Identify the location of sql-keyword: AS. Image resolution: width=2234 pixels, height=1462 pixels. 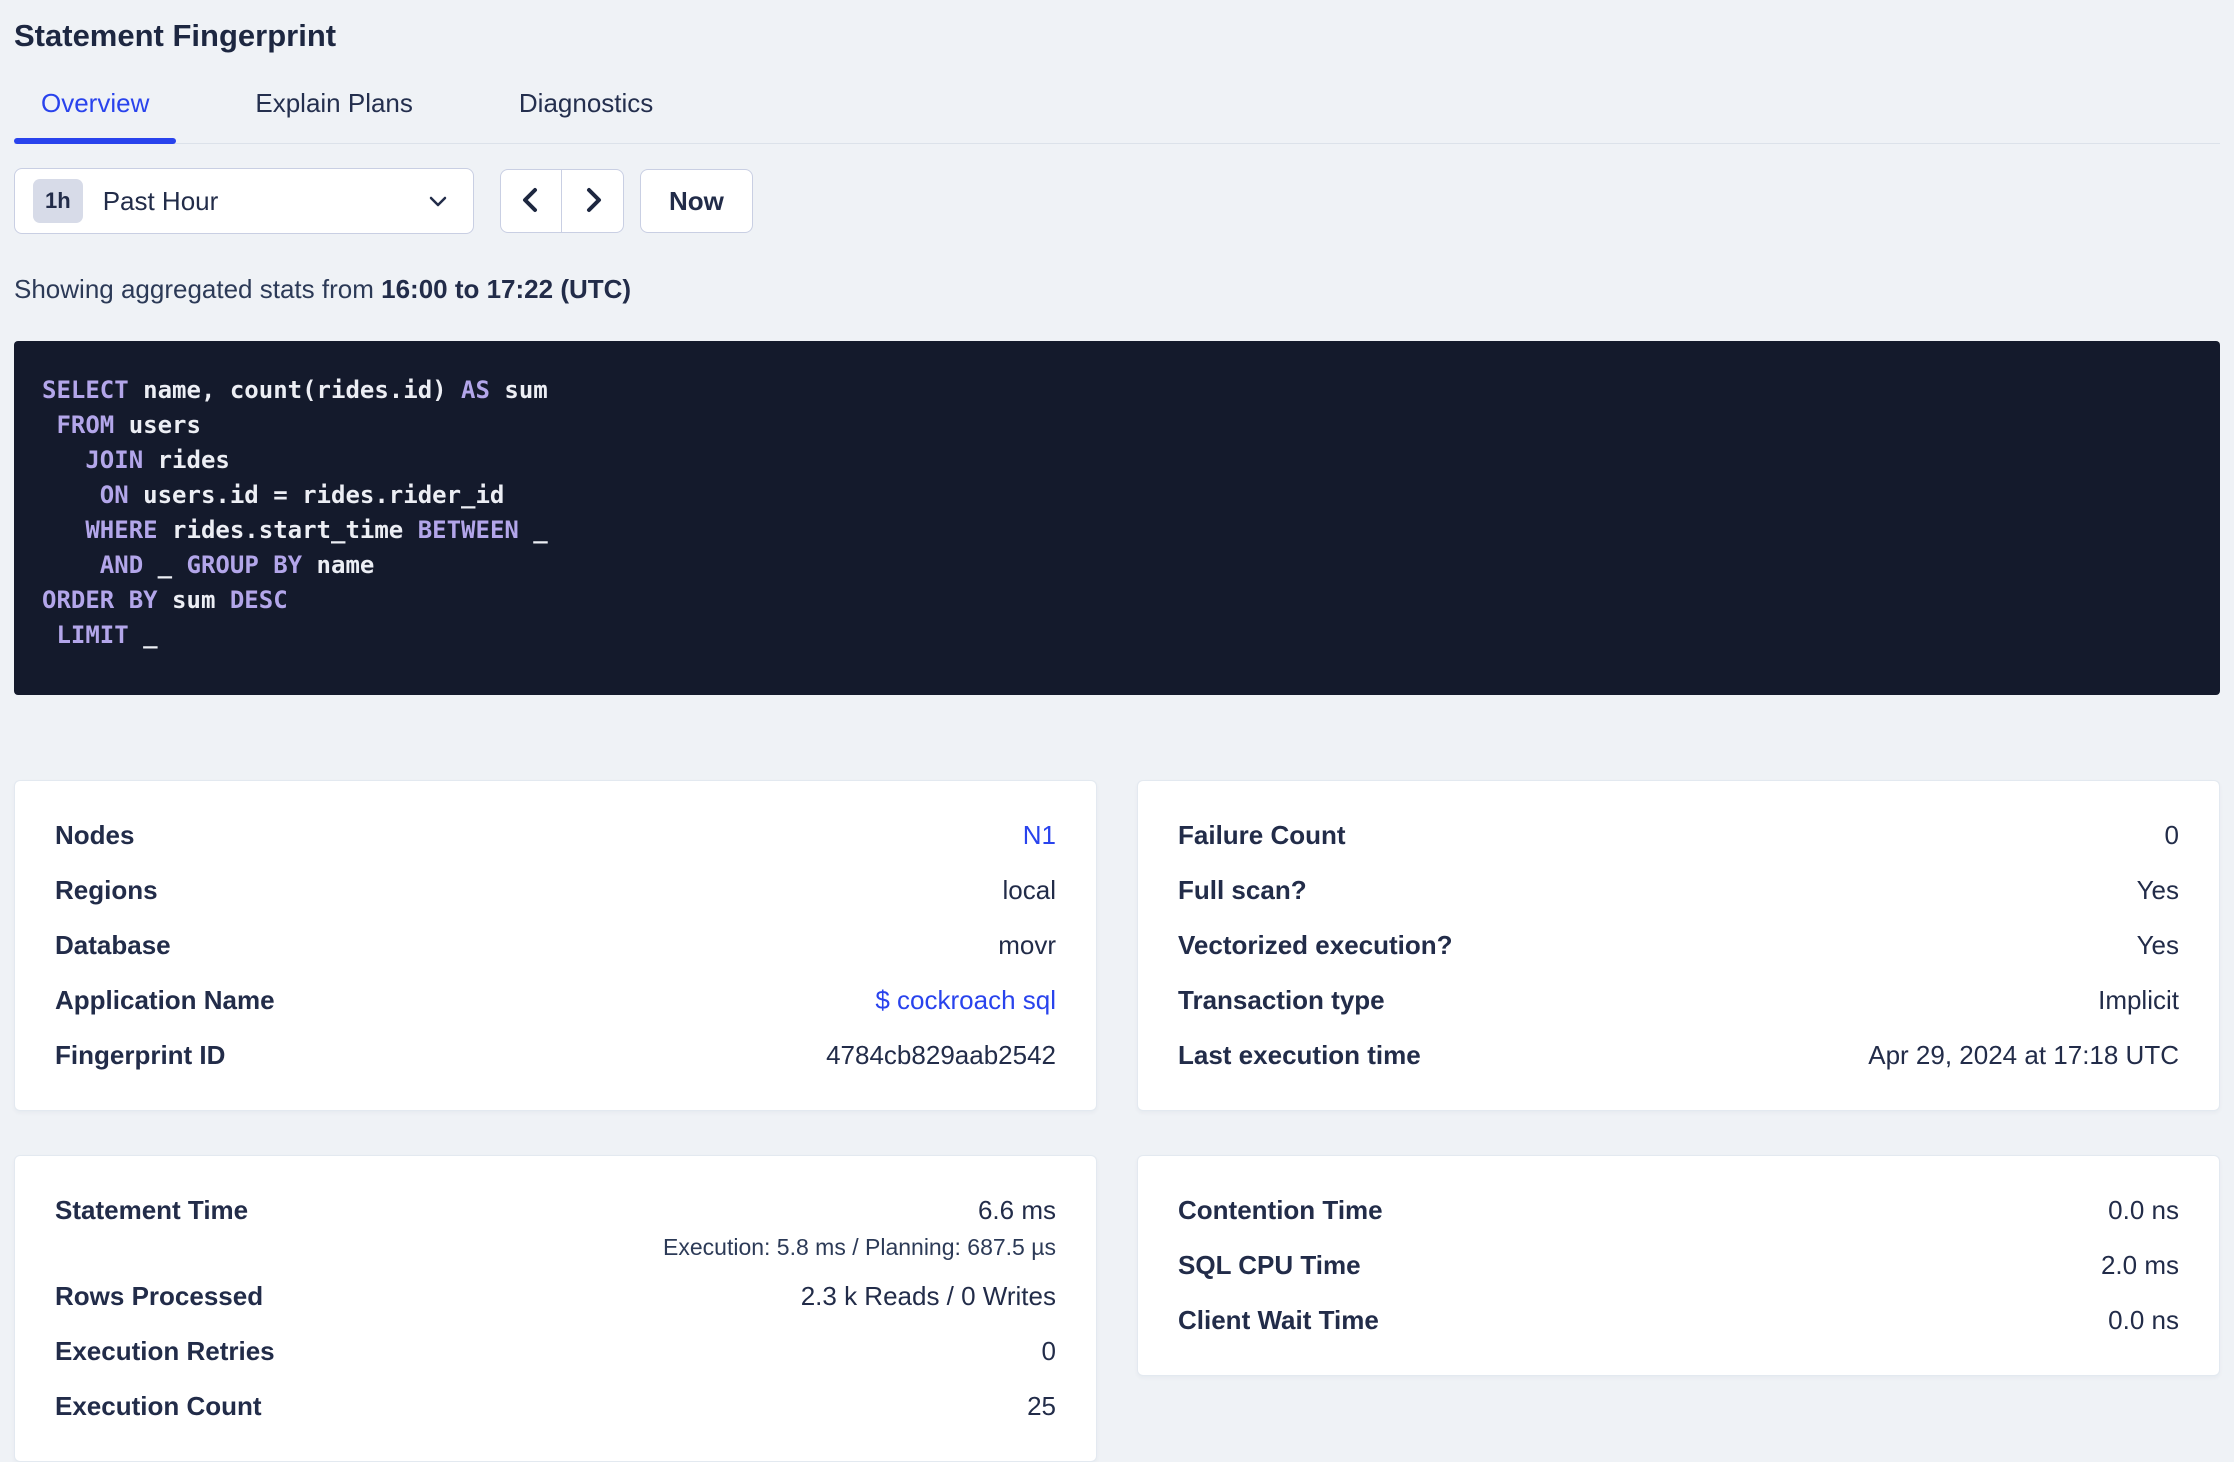
(475, 390).